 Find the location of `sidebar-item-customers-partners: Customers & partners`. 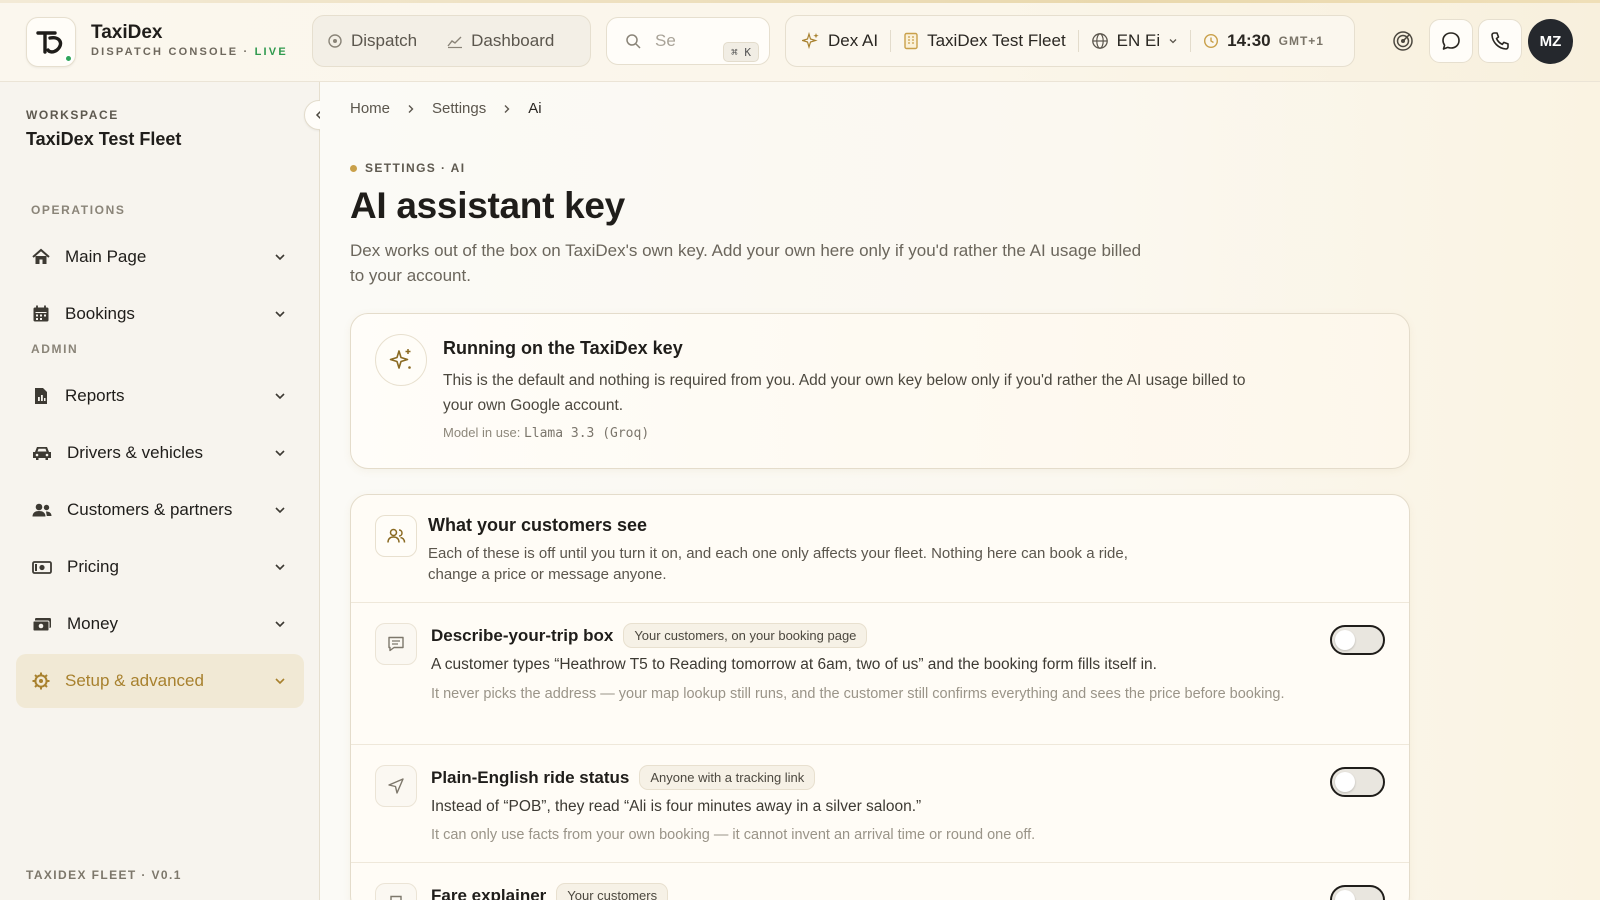

sidebar-item-customers-partners: Customers & partners is located at coordinates (160, 510).